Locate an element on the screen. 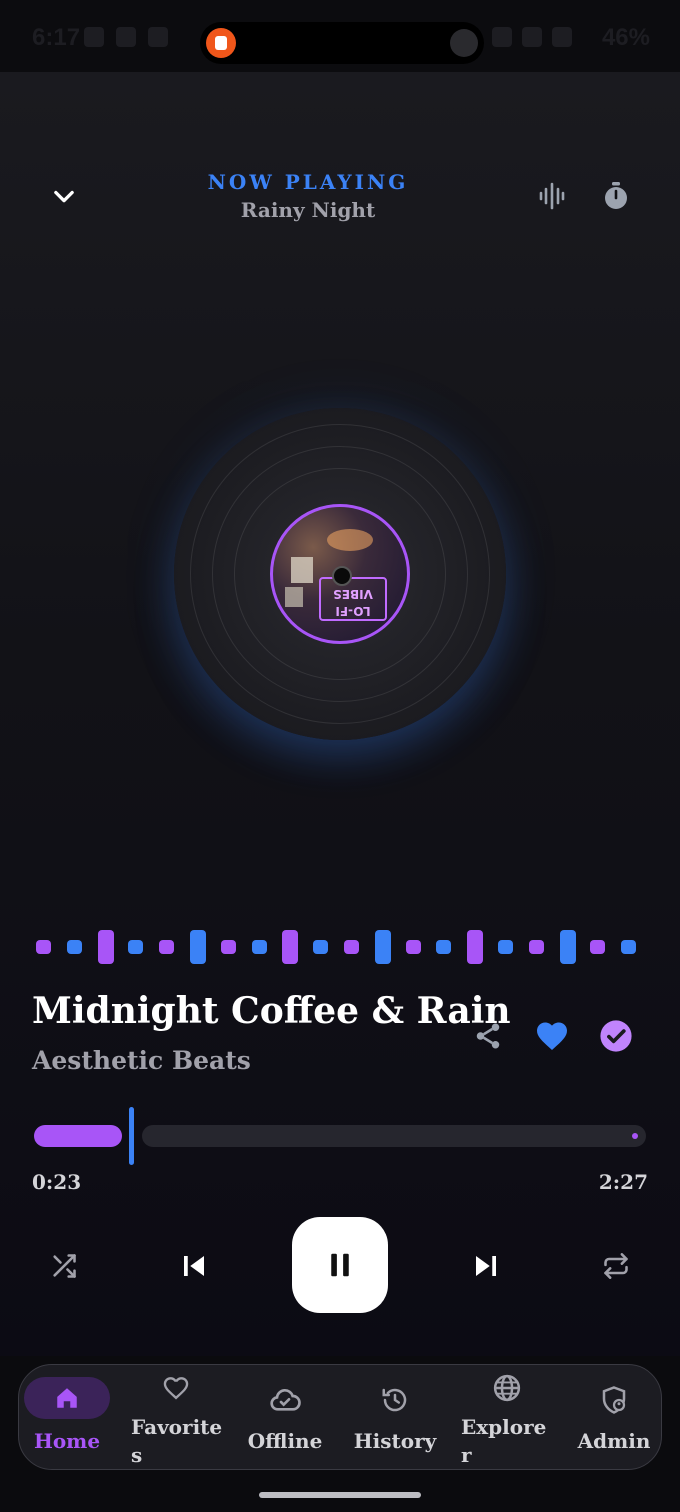 The width and height of the screenshot is (680, 1512). heart-outline-icon is located at coordinates (176, 1388).